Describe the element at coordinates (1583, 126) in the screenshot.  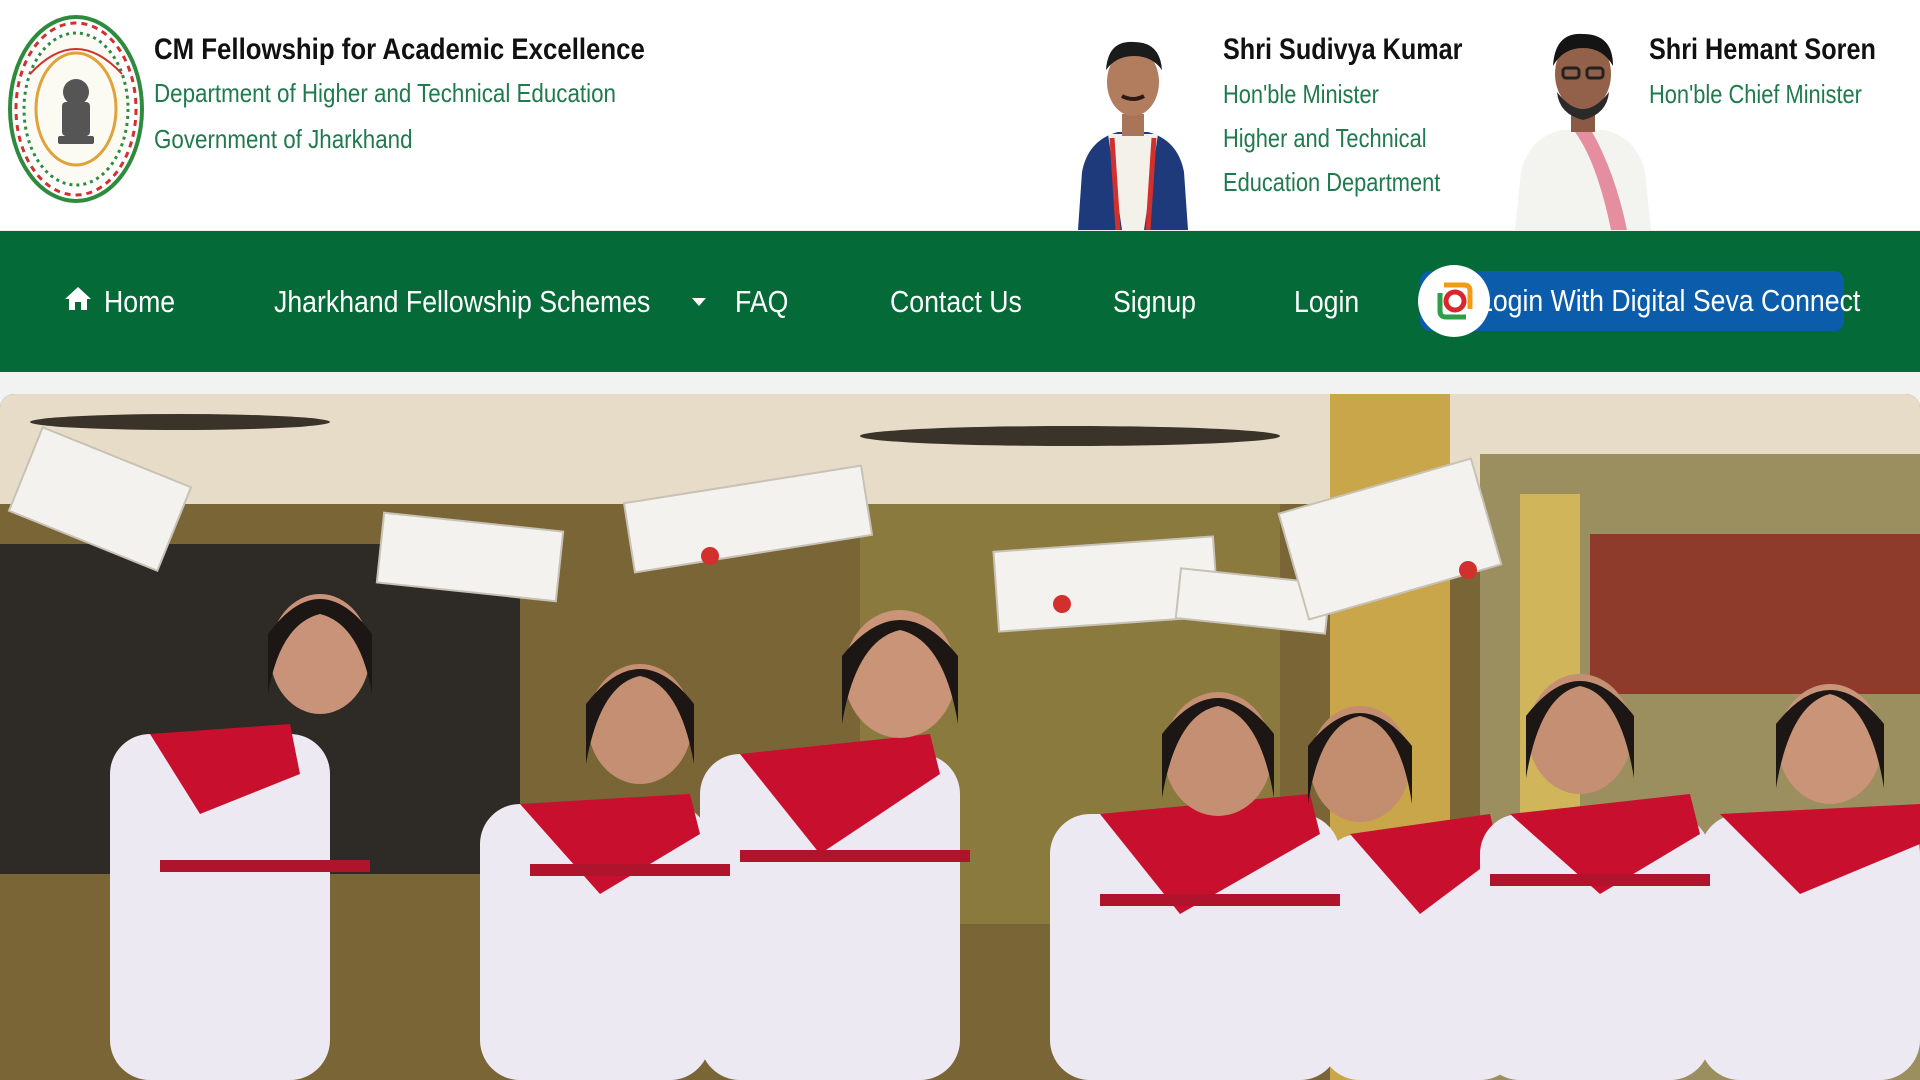
I see `chief-minister-portrait` at that location.